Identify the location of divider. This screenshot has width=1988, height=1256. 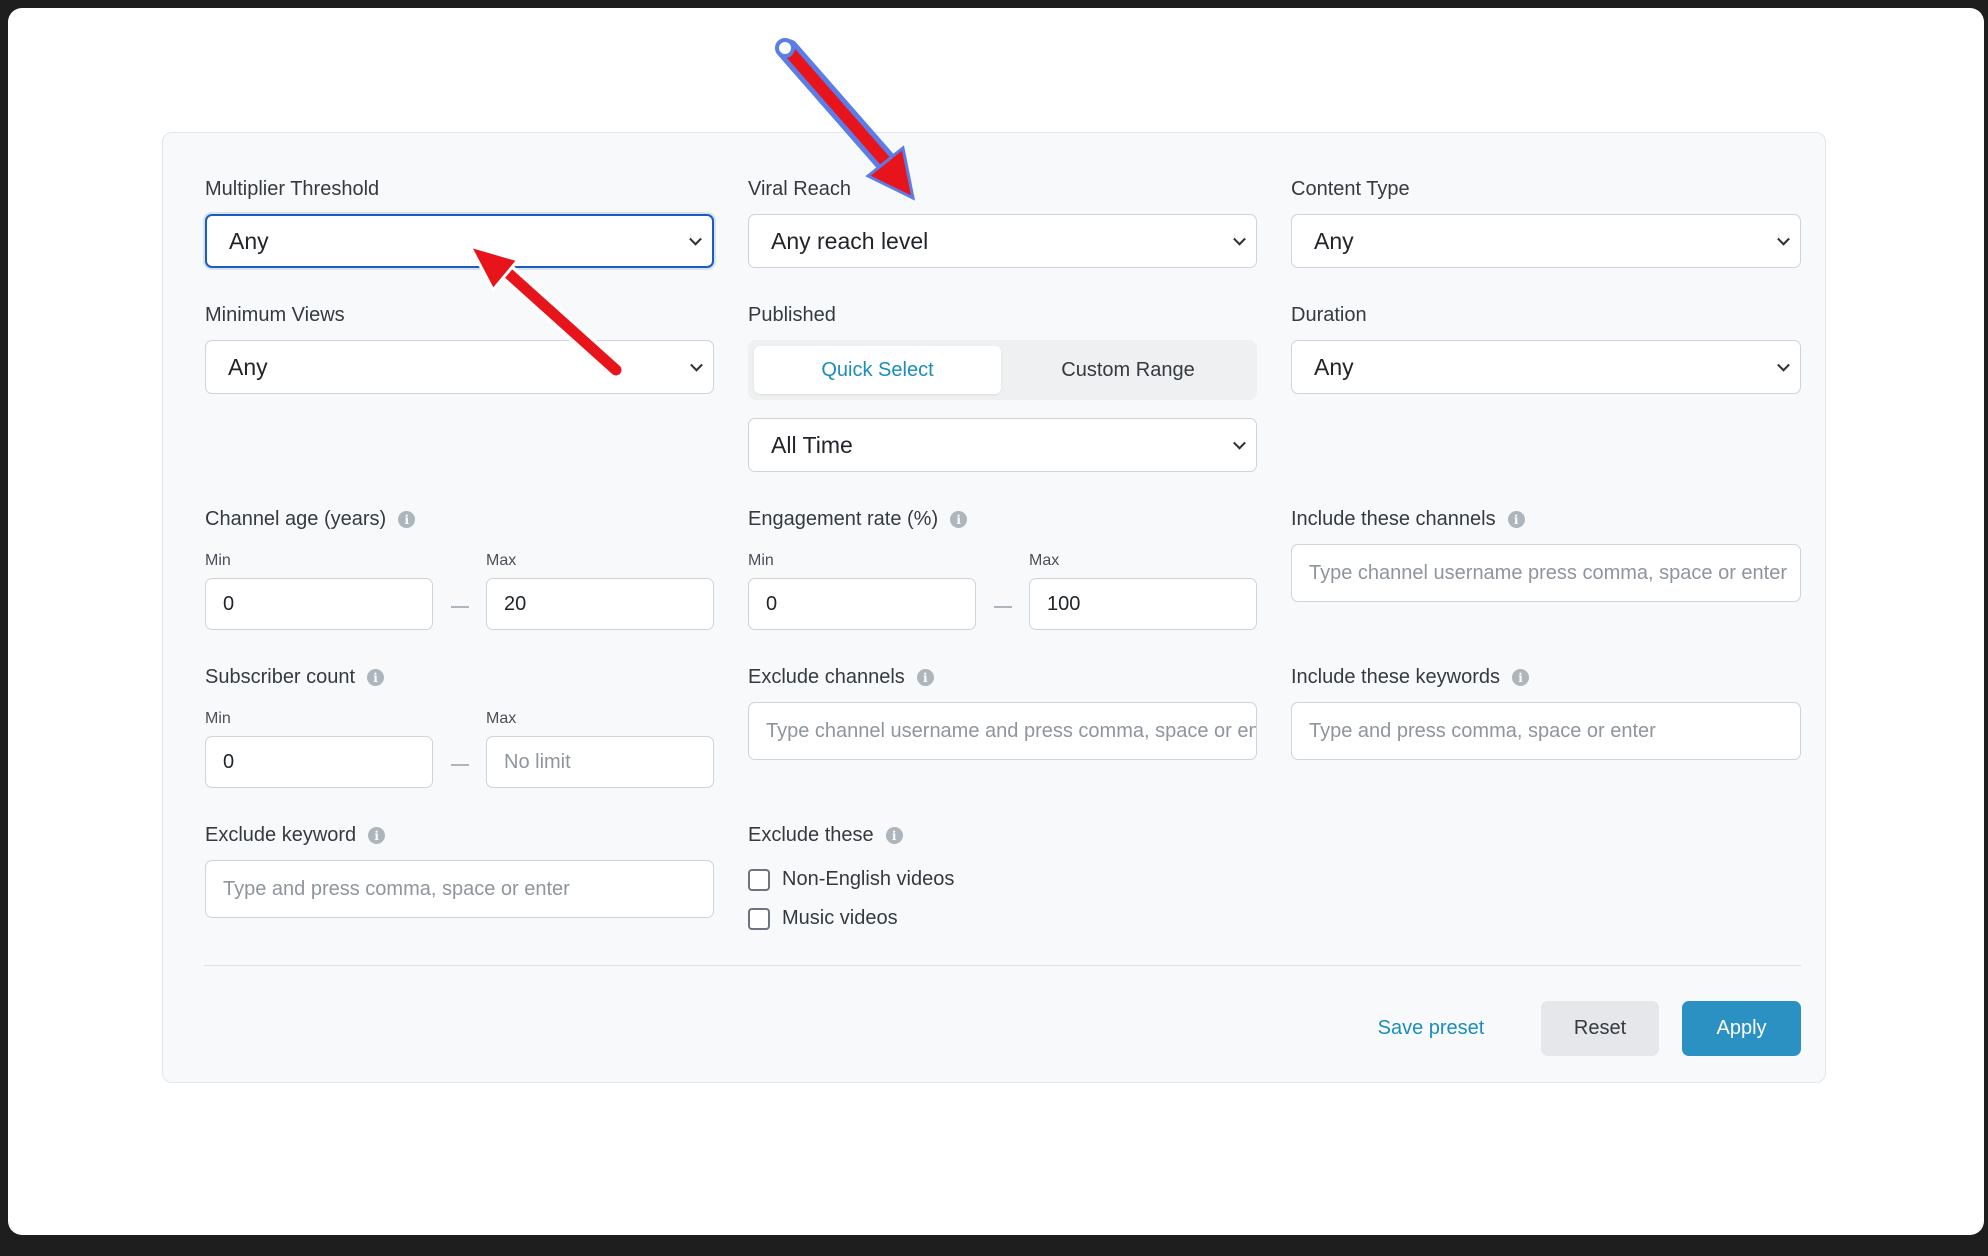
(1002, 965).